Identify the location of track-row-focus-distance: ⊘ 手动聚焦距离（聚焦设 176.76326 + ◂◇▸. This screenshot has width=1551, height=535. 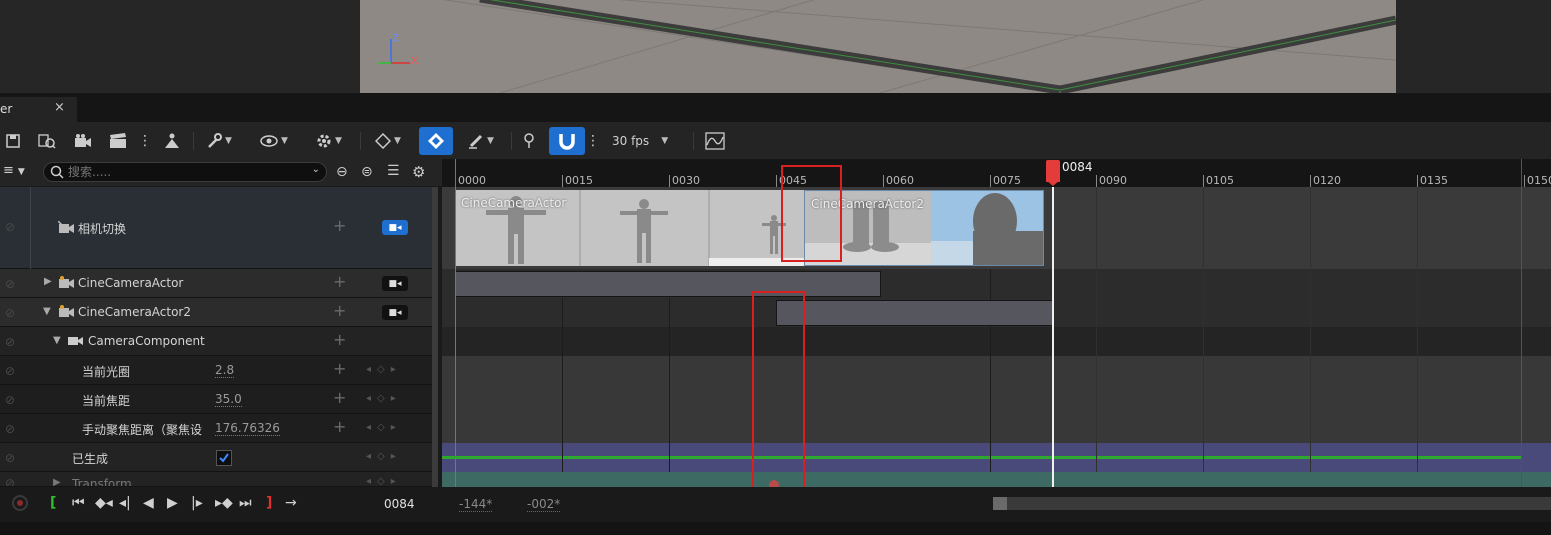
(219, 428).